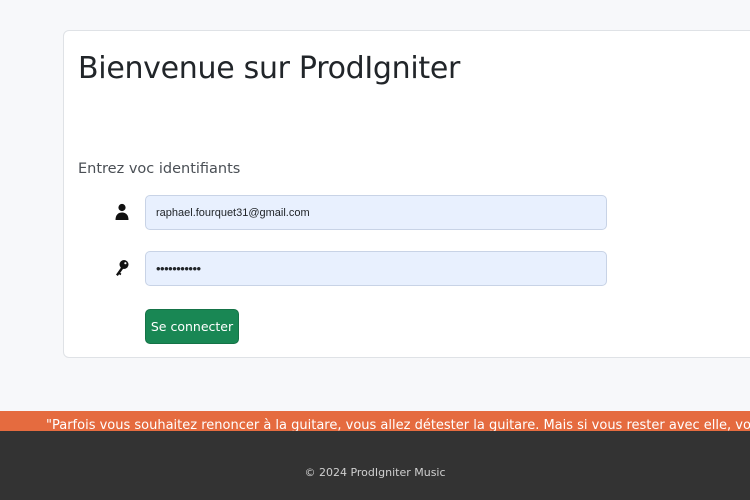 The height and width of the screenshot is (500, 750). I want to click on email-field, so click(376, 212).